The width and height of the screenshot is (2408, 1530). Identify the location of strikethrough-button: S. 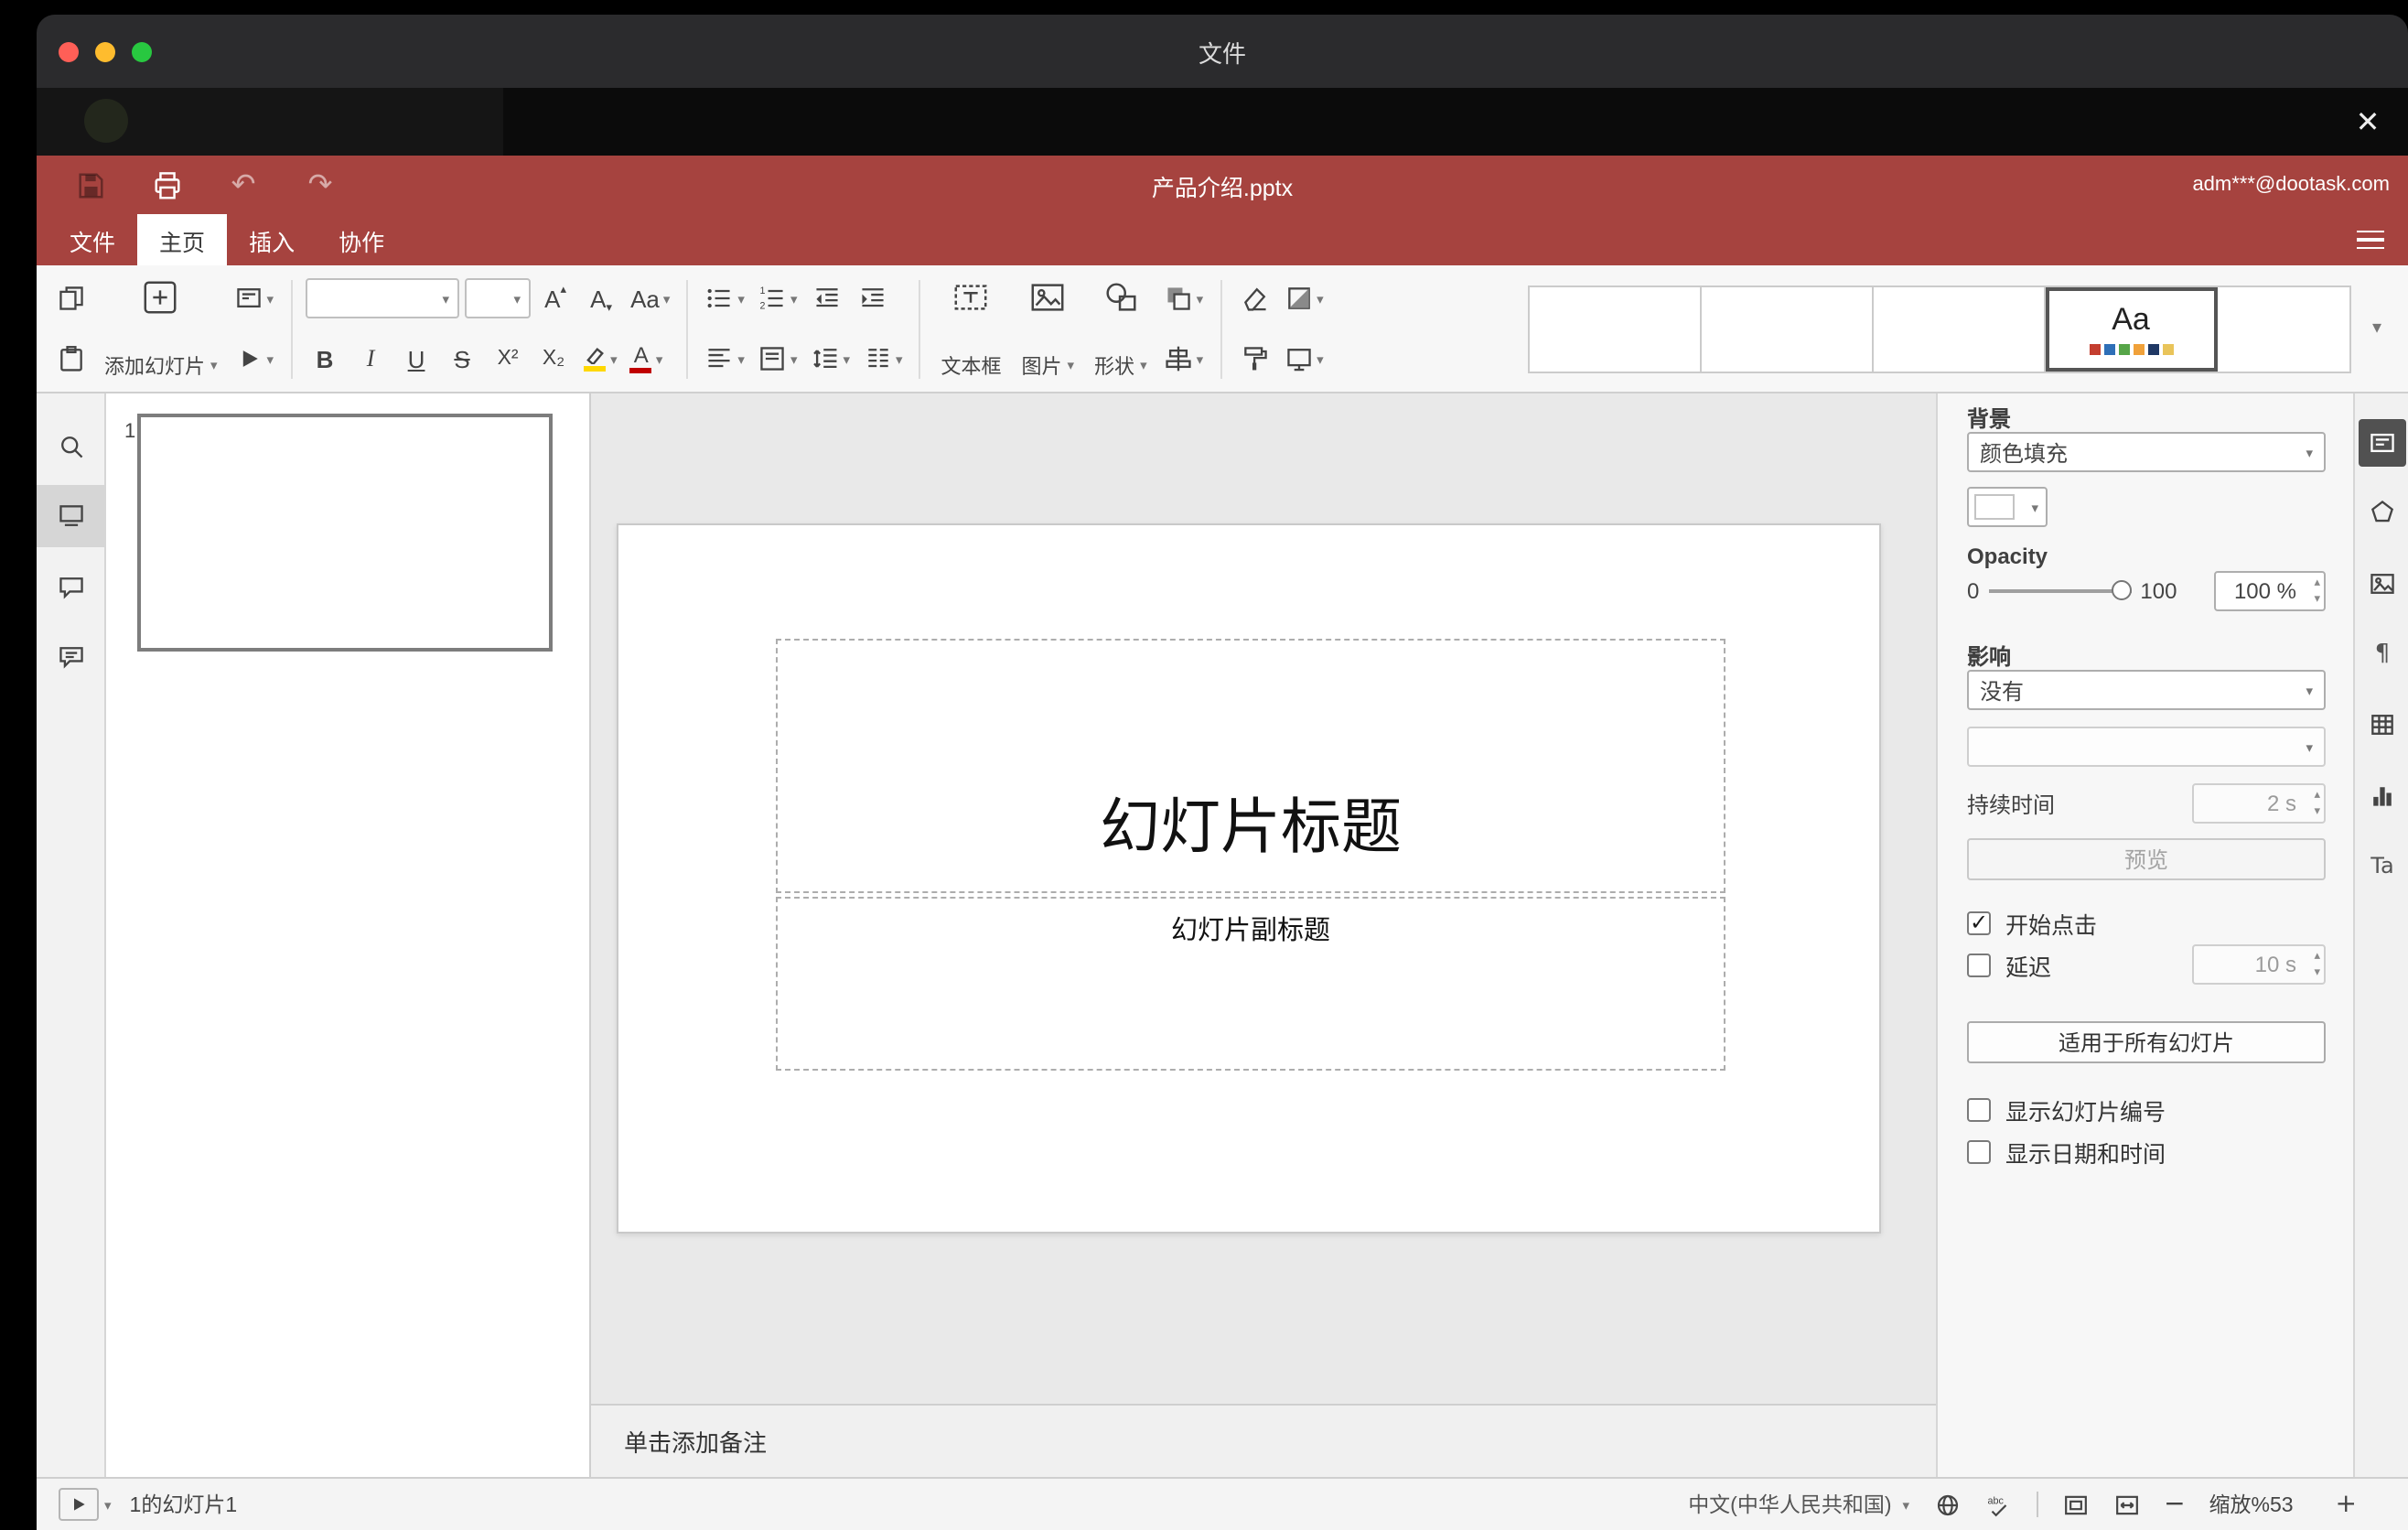
(462, 358).